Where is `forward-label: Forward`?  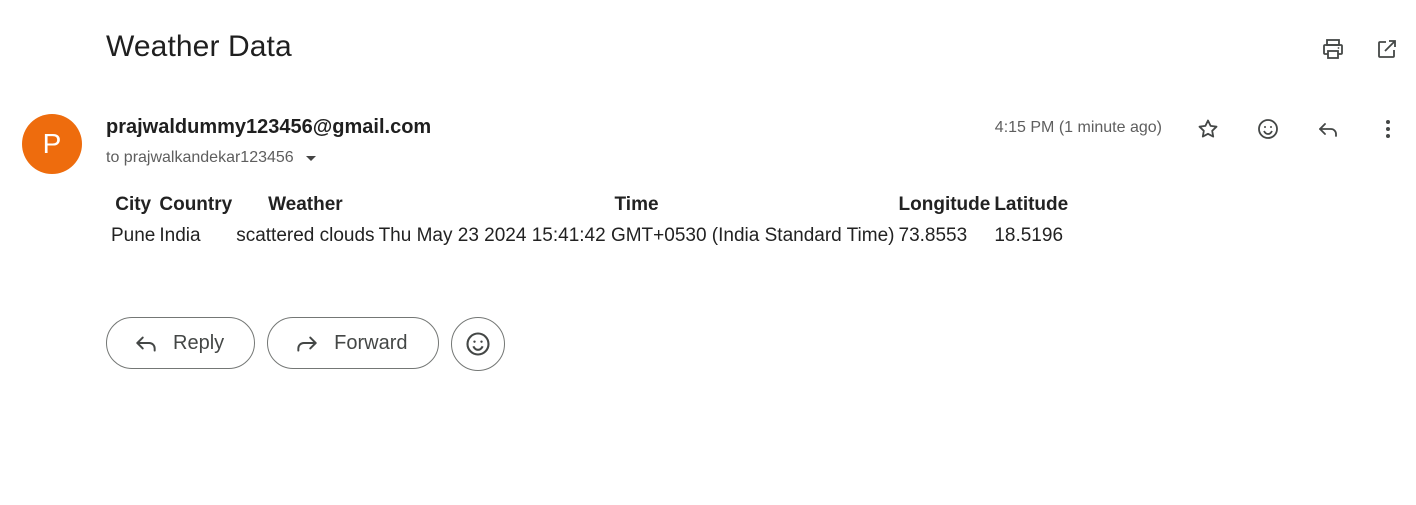 forward-label: Forward is located at coordinates (371, 342).